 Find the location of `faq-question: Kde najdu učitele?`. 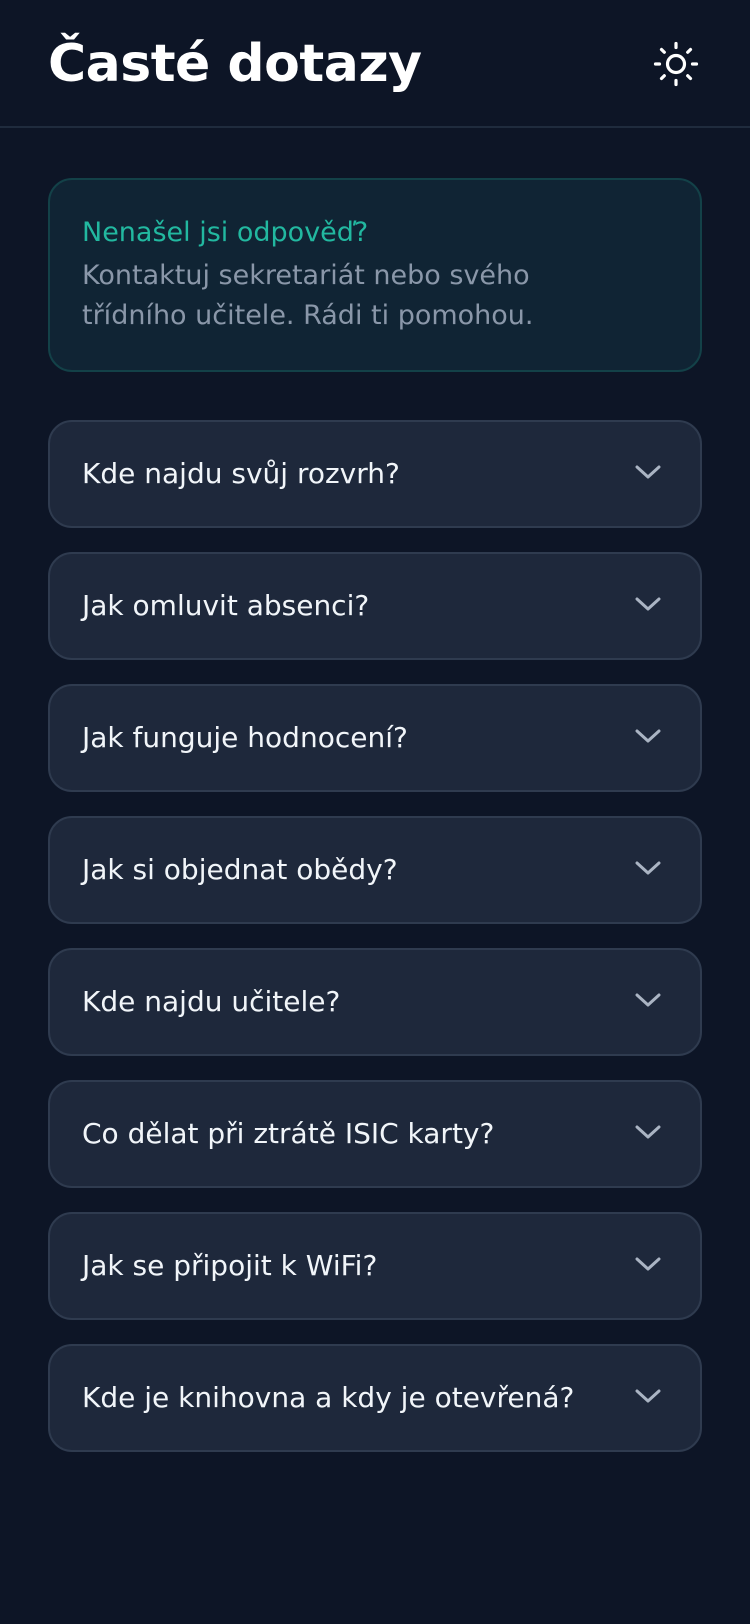

faq-question: Kde najdu učitele? is located at coordinates (211, 1001).